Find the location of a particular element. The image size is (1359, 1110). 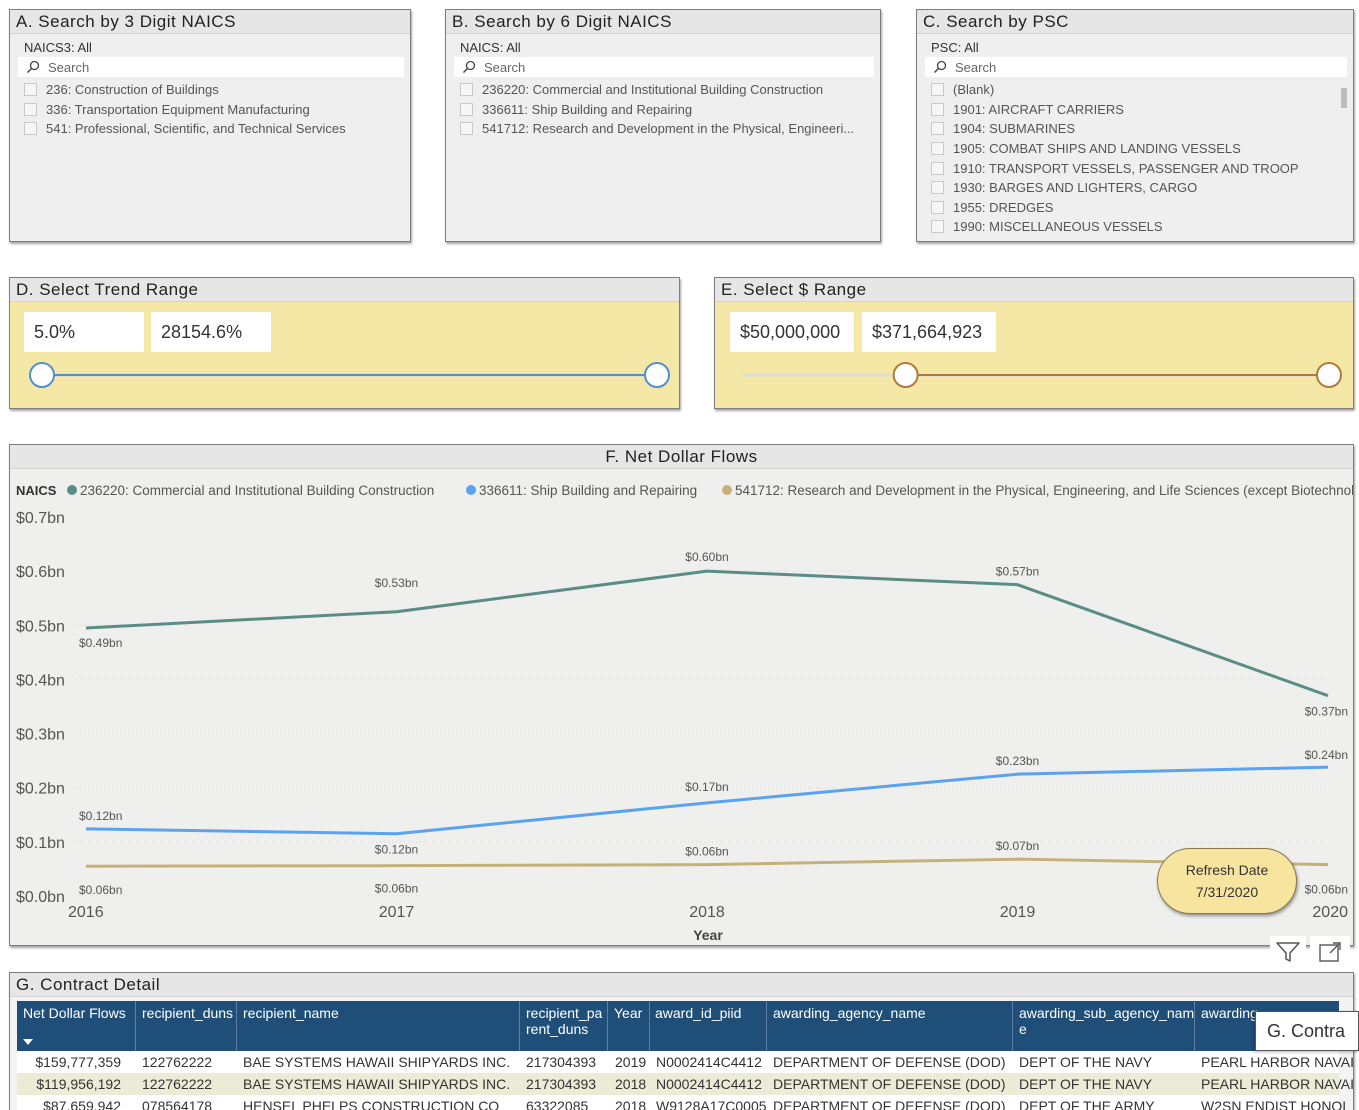

slicer-item: 336611: Ship Building and Repairing is located at coordinates (670, 110).